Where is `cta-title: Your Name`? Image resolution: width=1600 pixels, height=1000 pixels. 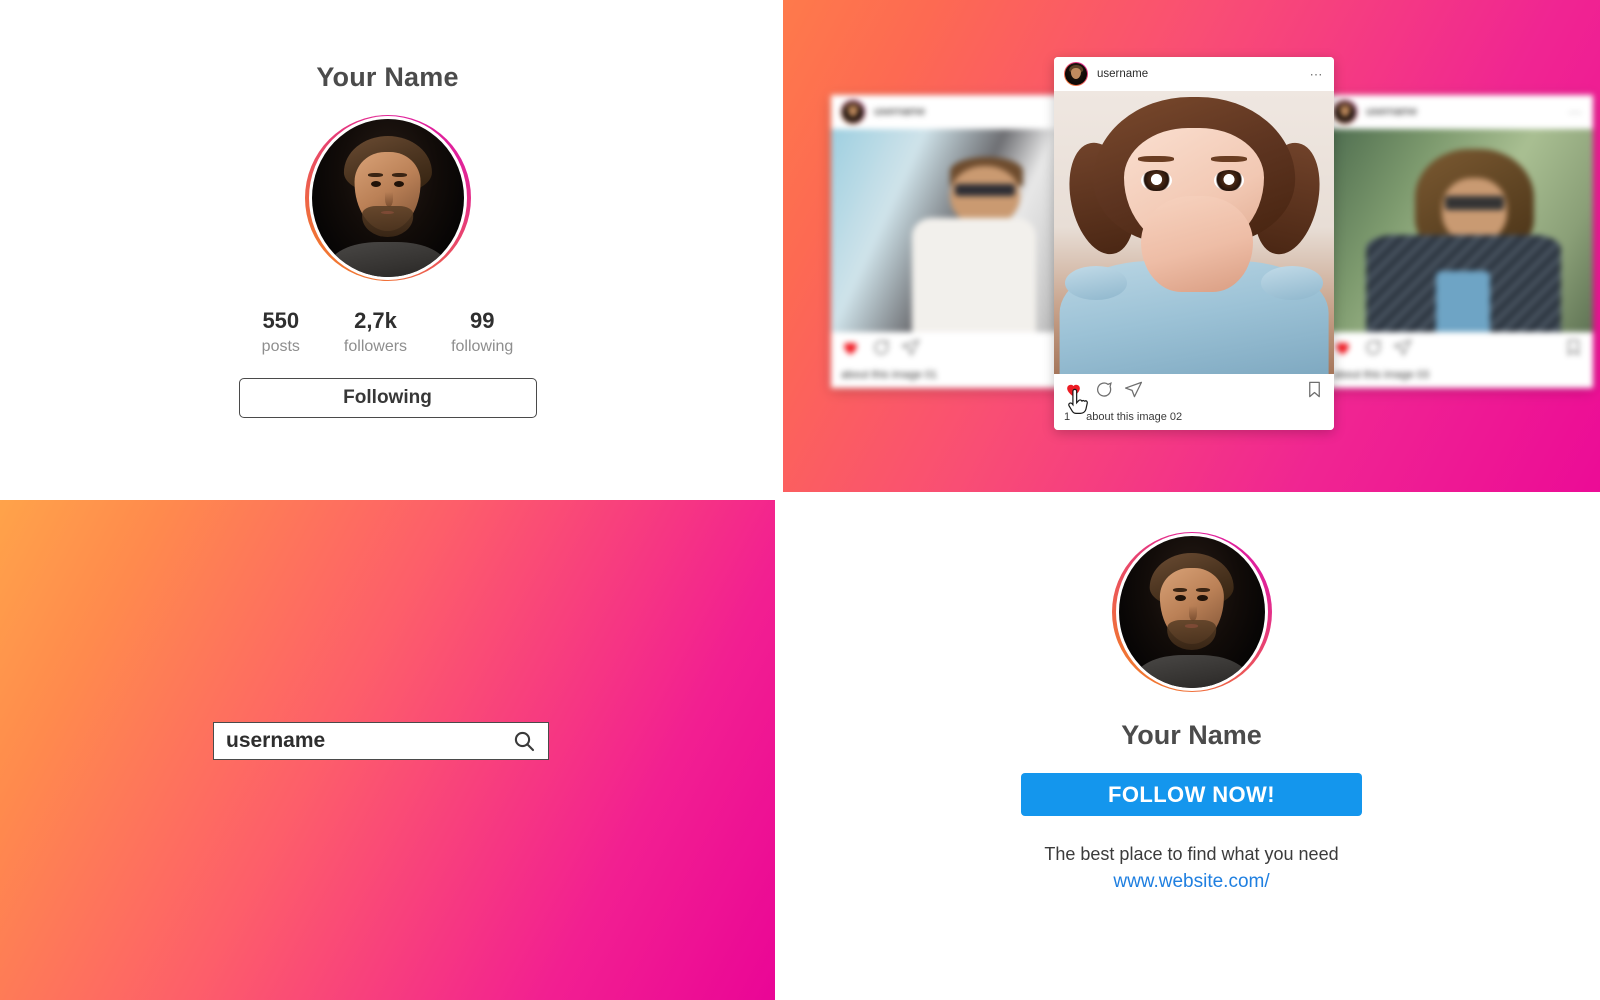 cta-title: Your Name is located at coordinates (1191, 735).